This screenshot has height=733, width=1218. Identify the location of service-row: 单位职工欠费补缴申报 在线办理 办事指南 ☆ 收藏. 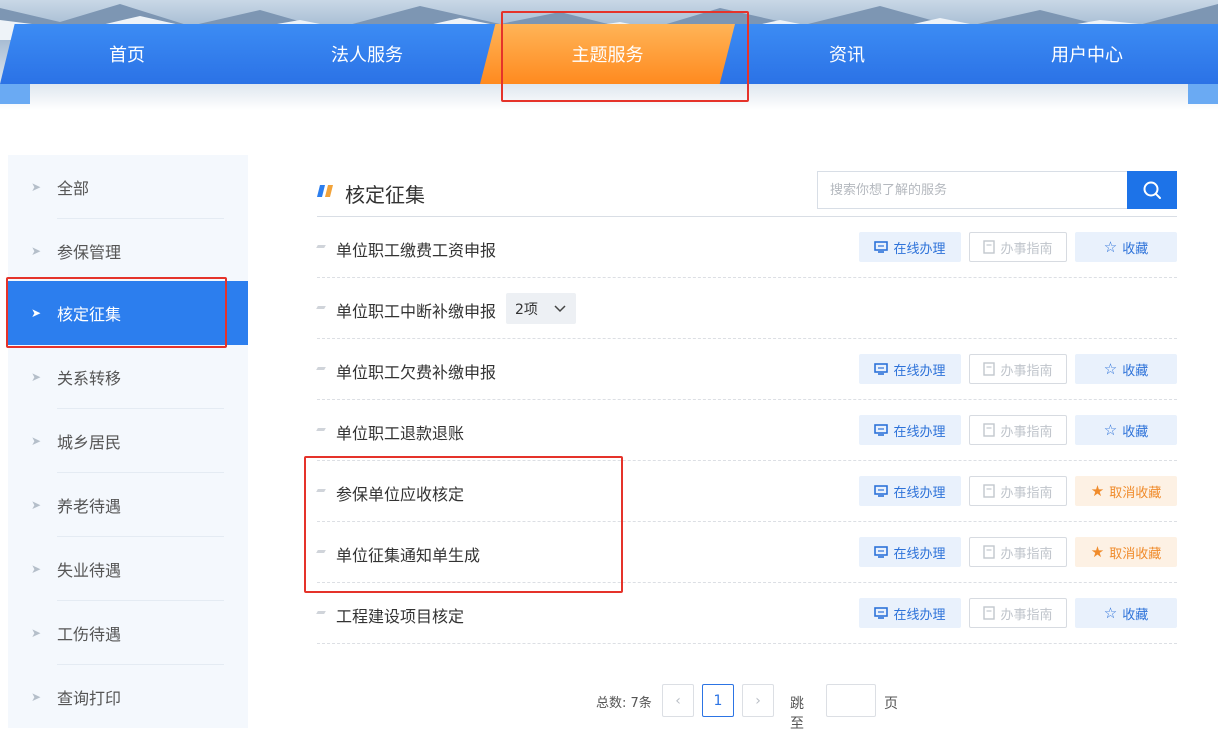
(746, 369).